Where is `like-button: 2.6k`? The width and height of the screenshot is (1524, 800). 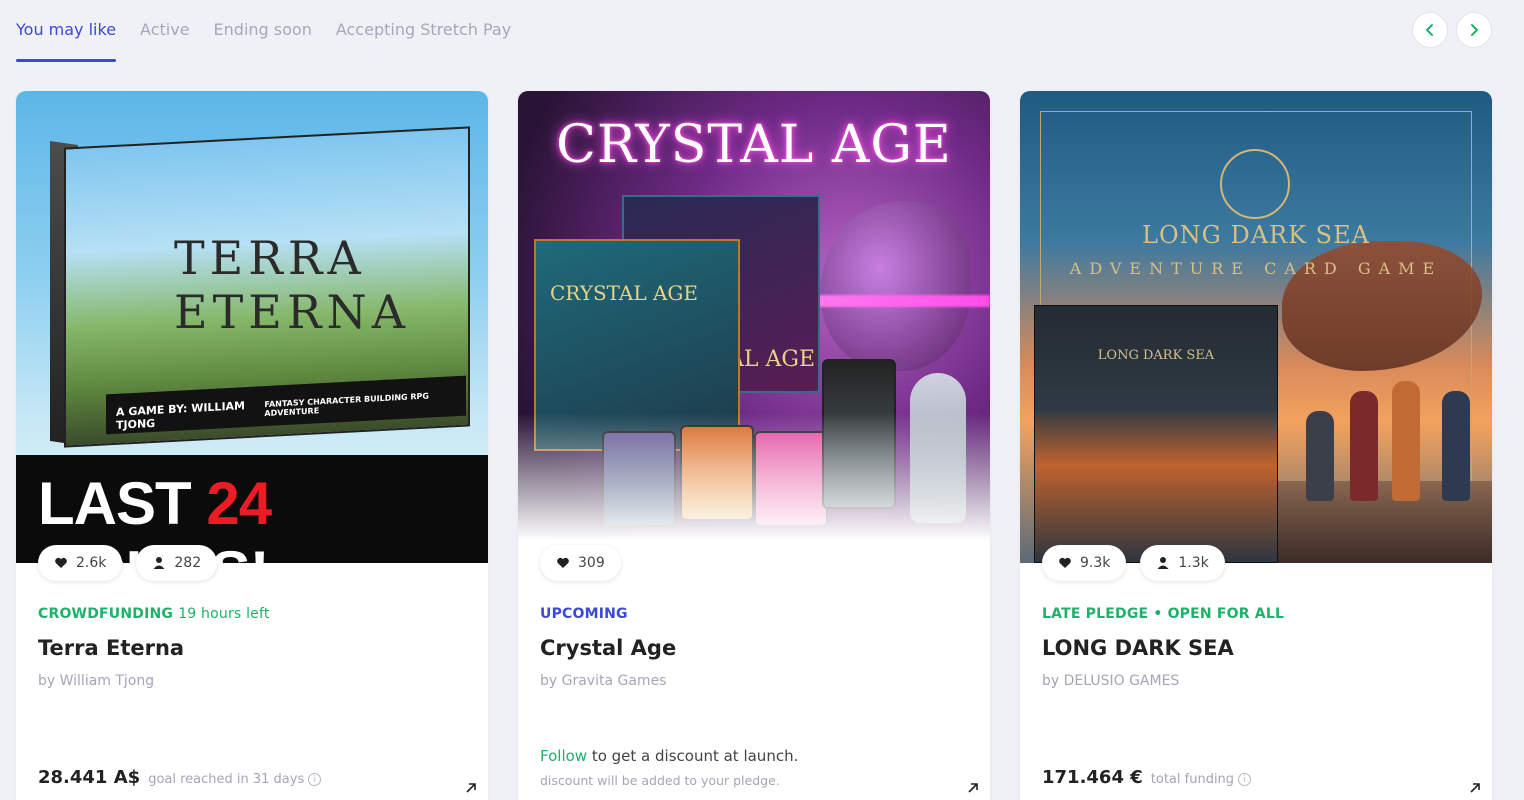
like-button: 2.6k is located at coordinates (80, 563).